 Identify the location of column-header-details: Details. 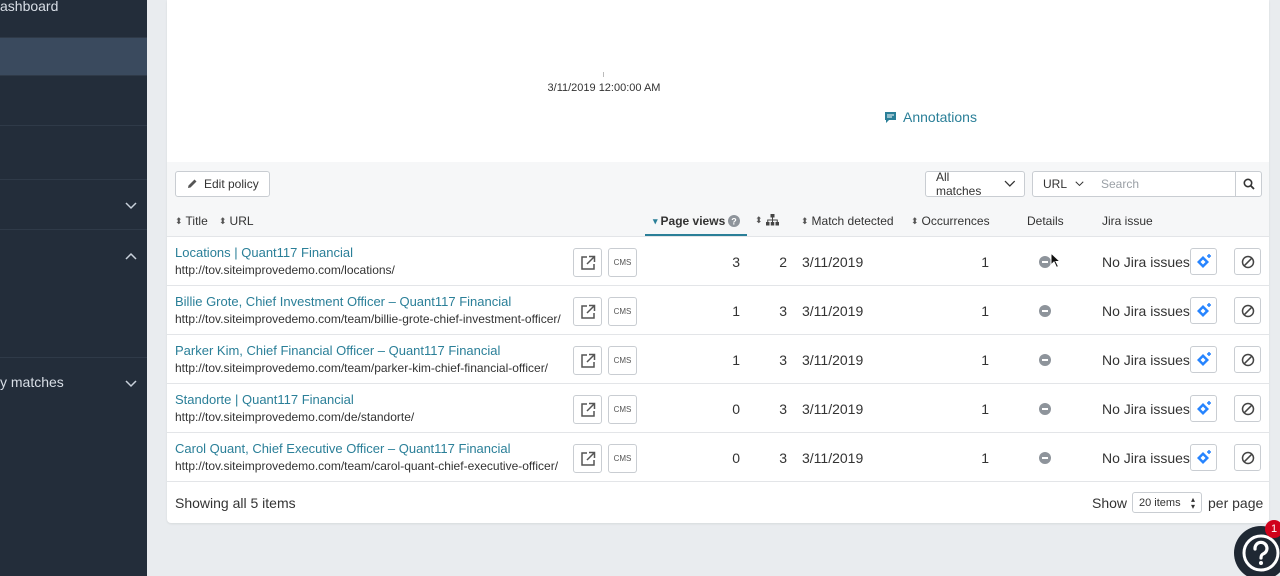
(1045, 221).